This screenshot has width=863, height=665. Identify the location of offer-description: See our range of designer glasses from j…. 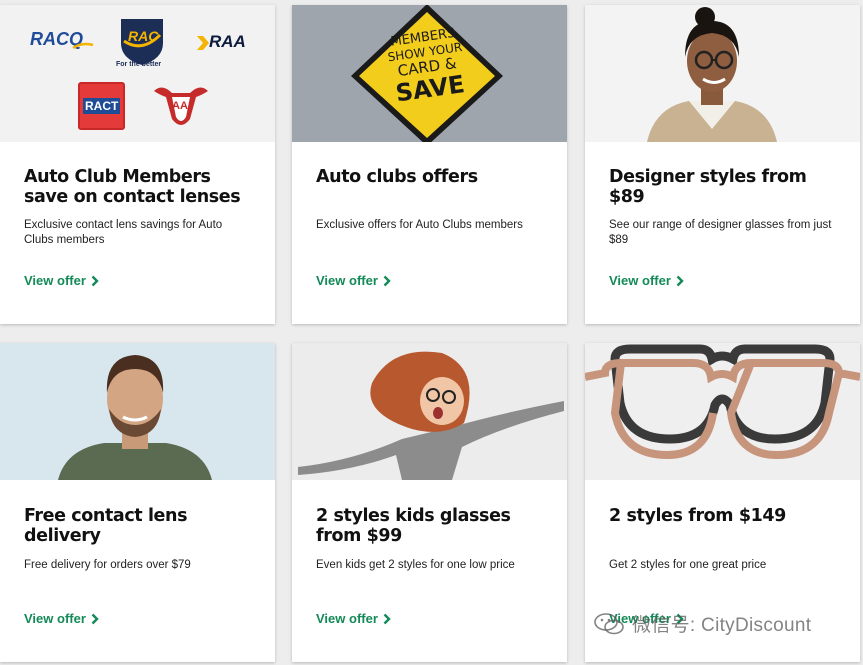
(720, 232).